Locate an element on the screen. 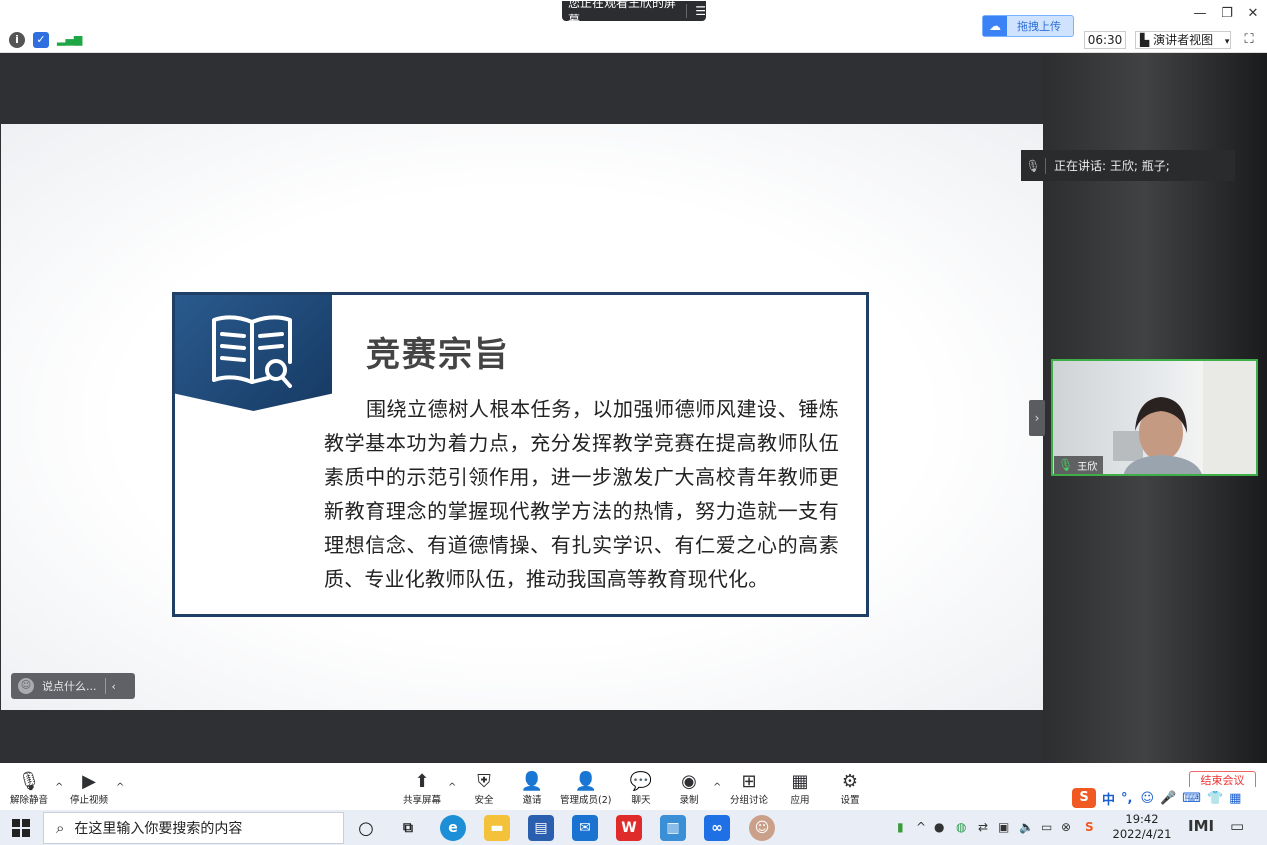  participant-name: 王欣 is located at coordinates (1087, 467).